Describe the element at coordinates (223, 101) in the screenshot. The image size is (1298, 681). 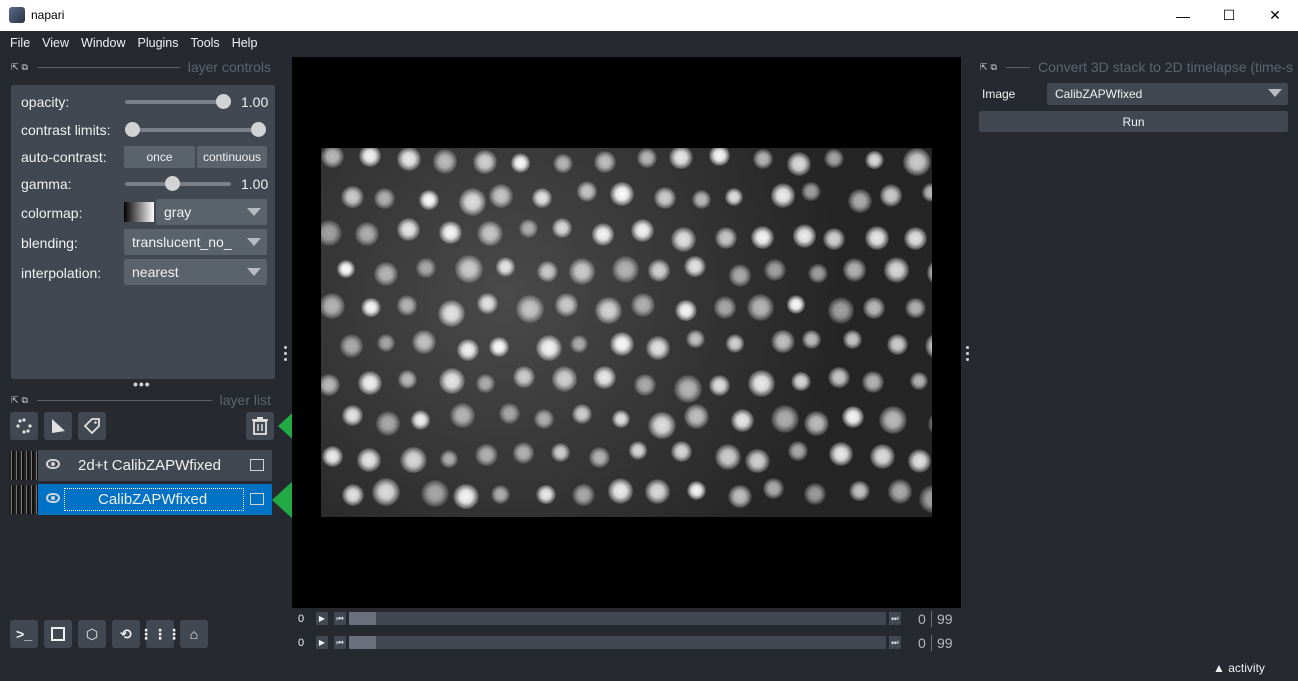
I see `opacity-slider-handle` at that location.